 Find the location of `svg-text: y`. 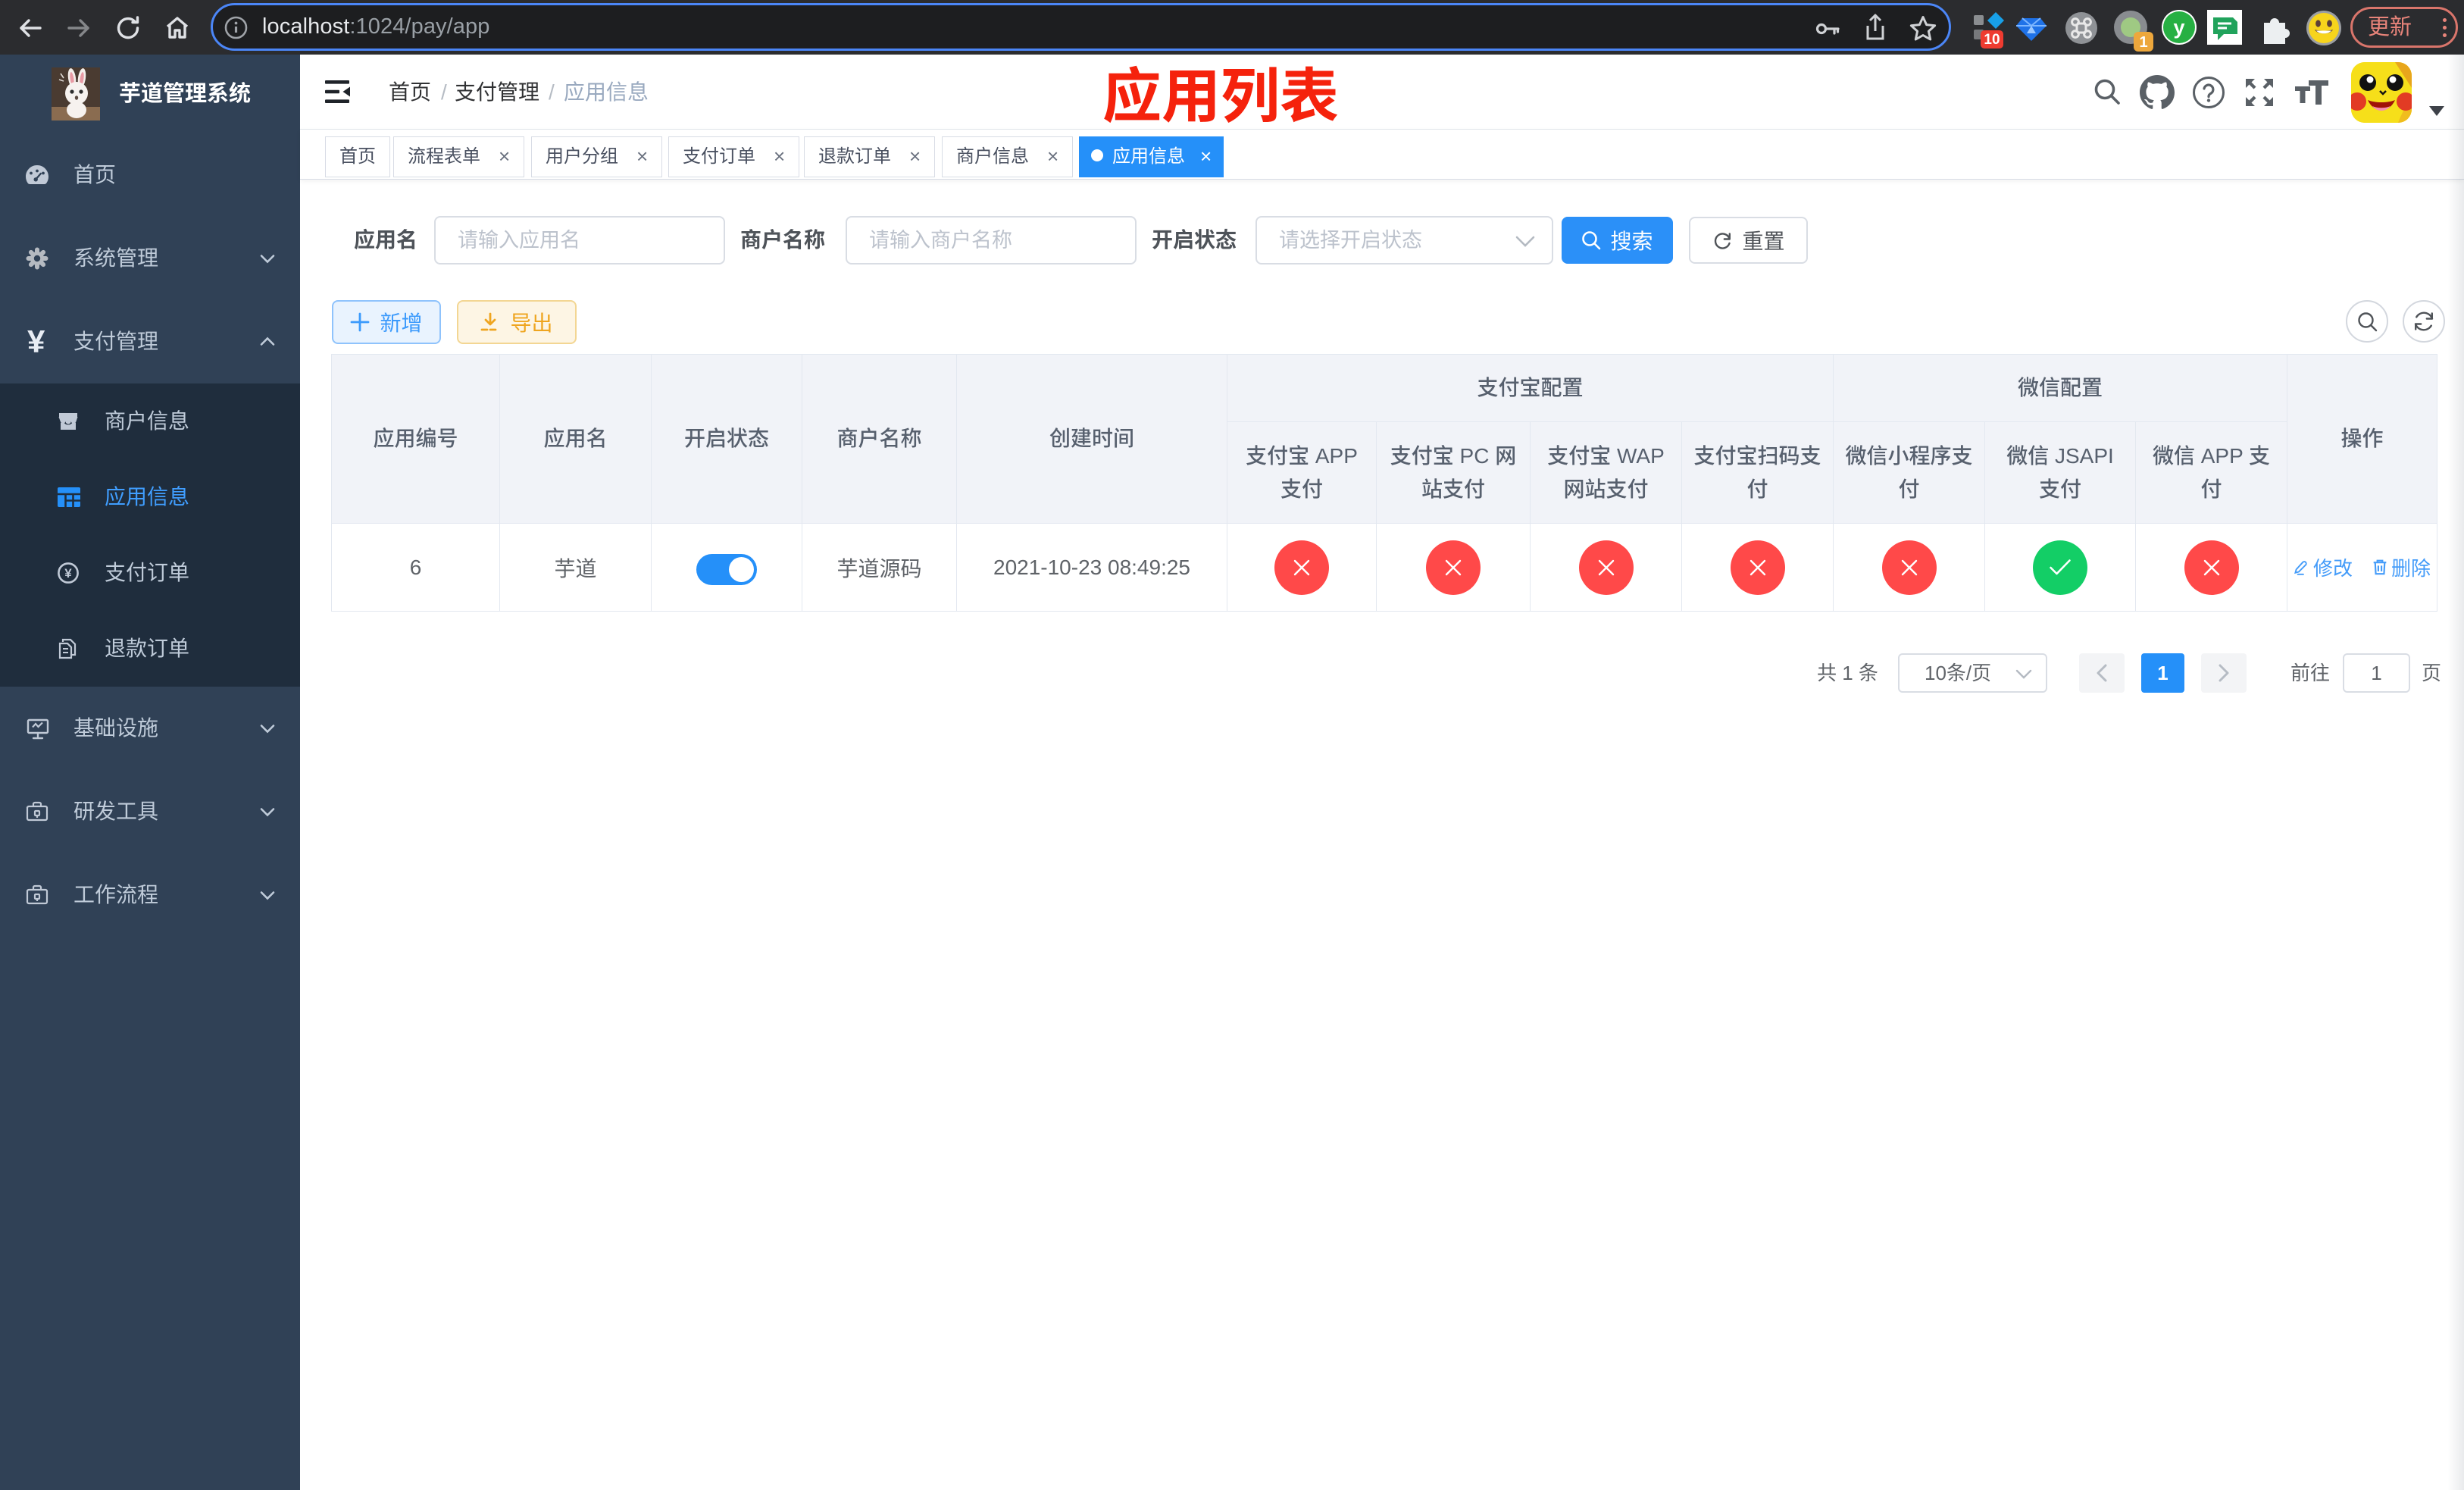

svg-text: y is located at coordinates (2178, 28).